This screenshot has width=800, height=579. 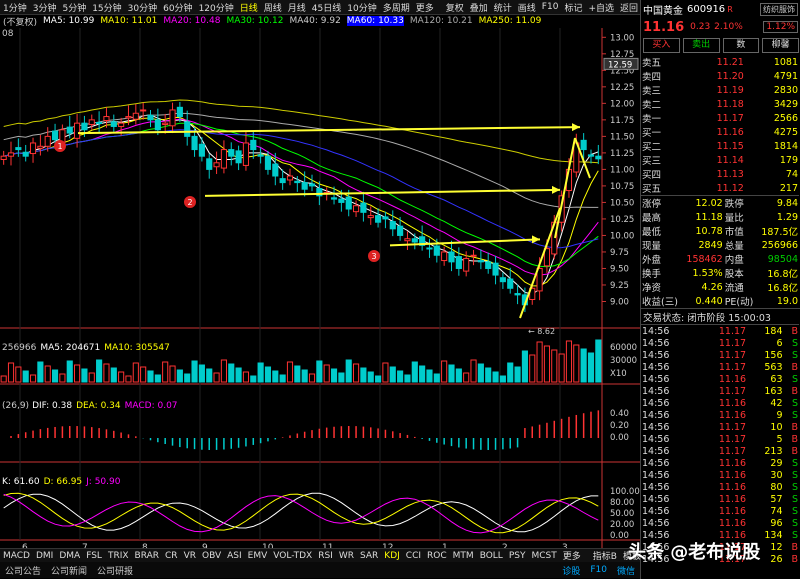 I want to click on status-diagnose: 诊股, so click(x=571, y=570).